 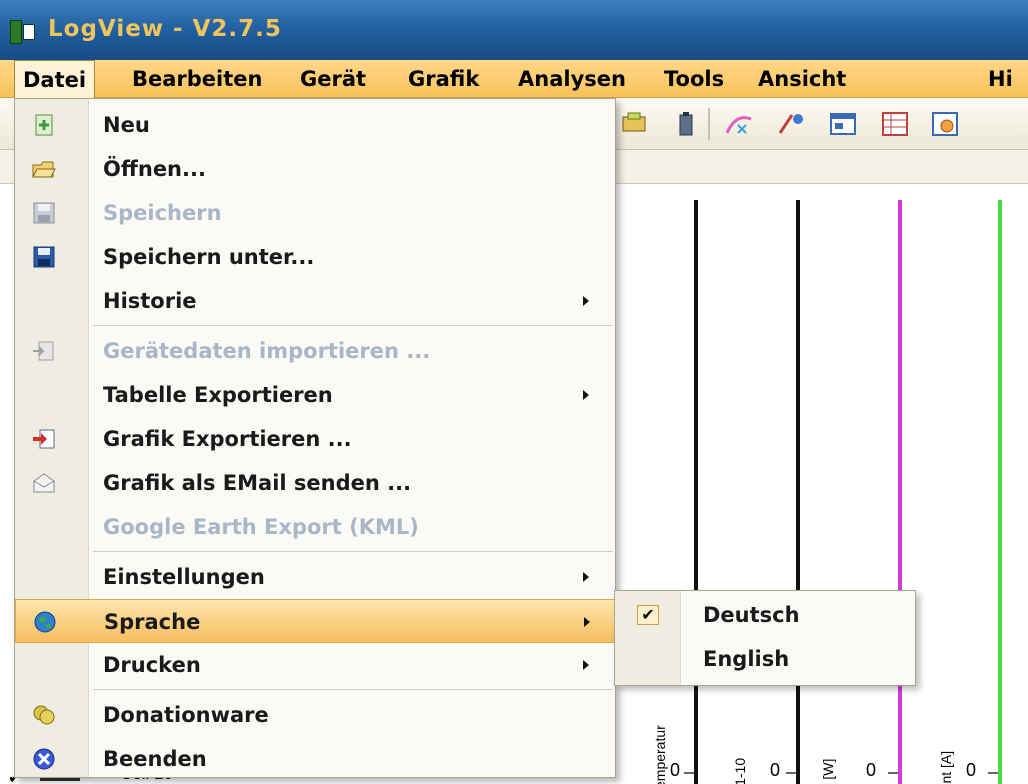 What do you see at coordinates (44, 213) in the screenshot?
I see `save-icon` at bounding box center [44, 213].